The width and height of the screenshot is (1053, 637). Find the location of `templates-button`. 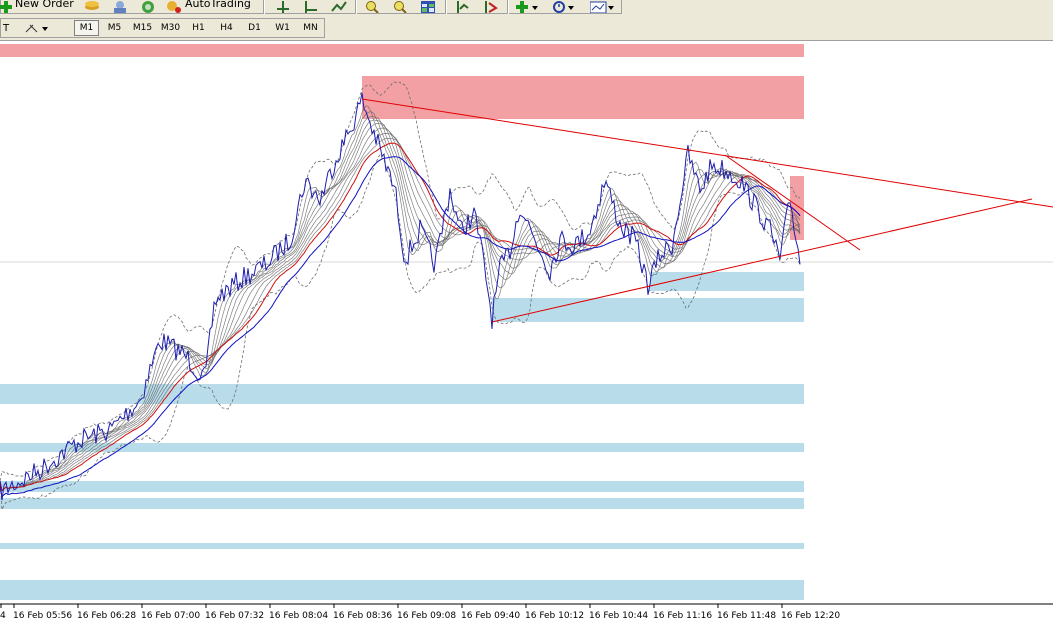

templates-button is located at coordinates (602, 7).